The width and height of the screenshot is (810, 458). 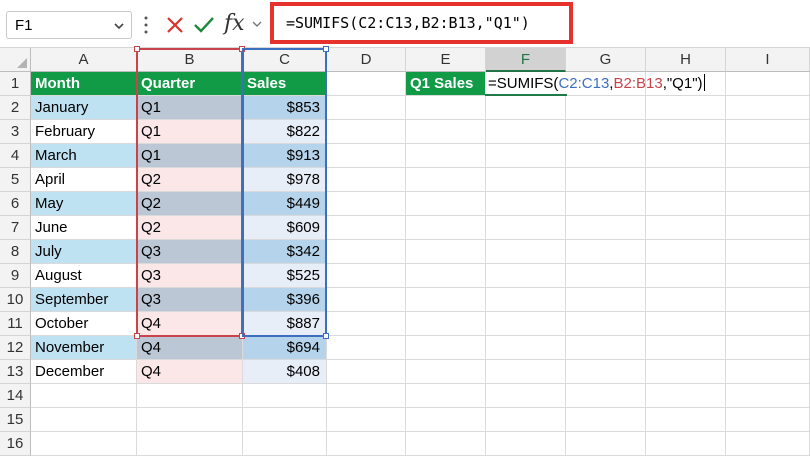 What do you see at coordinates (446, 252) in the screenshot?
I see `cell-e8` at bounding box center [446, 252].